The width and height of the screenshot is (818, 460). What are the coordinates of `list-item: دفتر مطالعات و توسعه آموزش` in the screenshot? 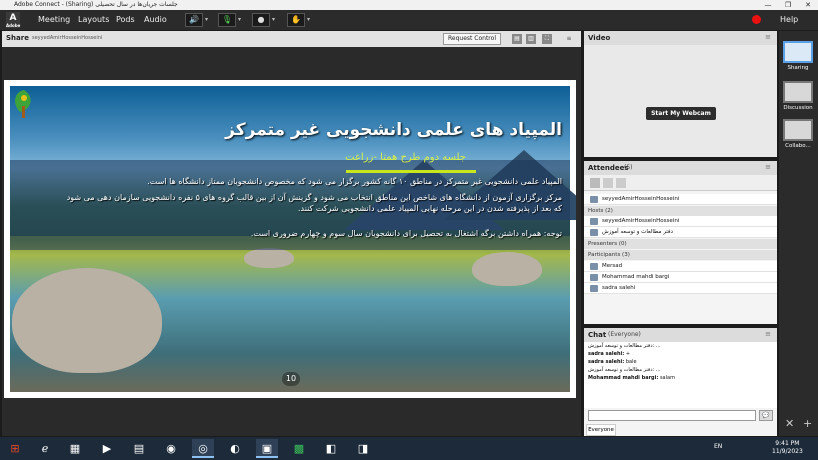 It's located at (680, 232).